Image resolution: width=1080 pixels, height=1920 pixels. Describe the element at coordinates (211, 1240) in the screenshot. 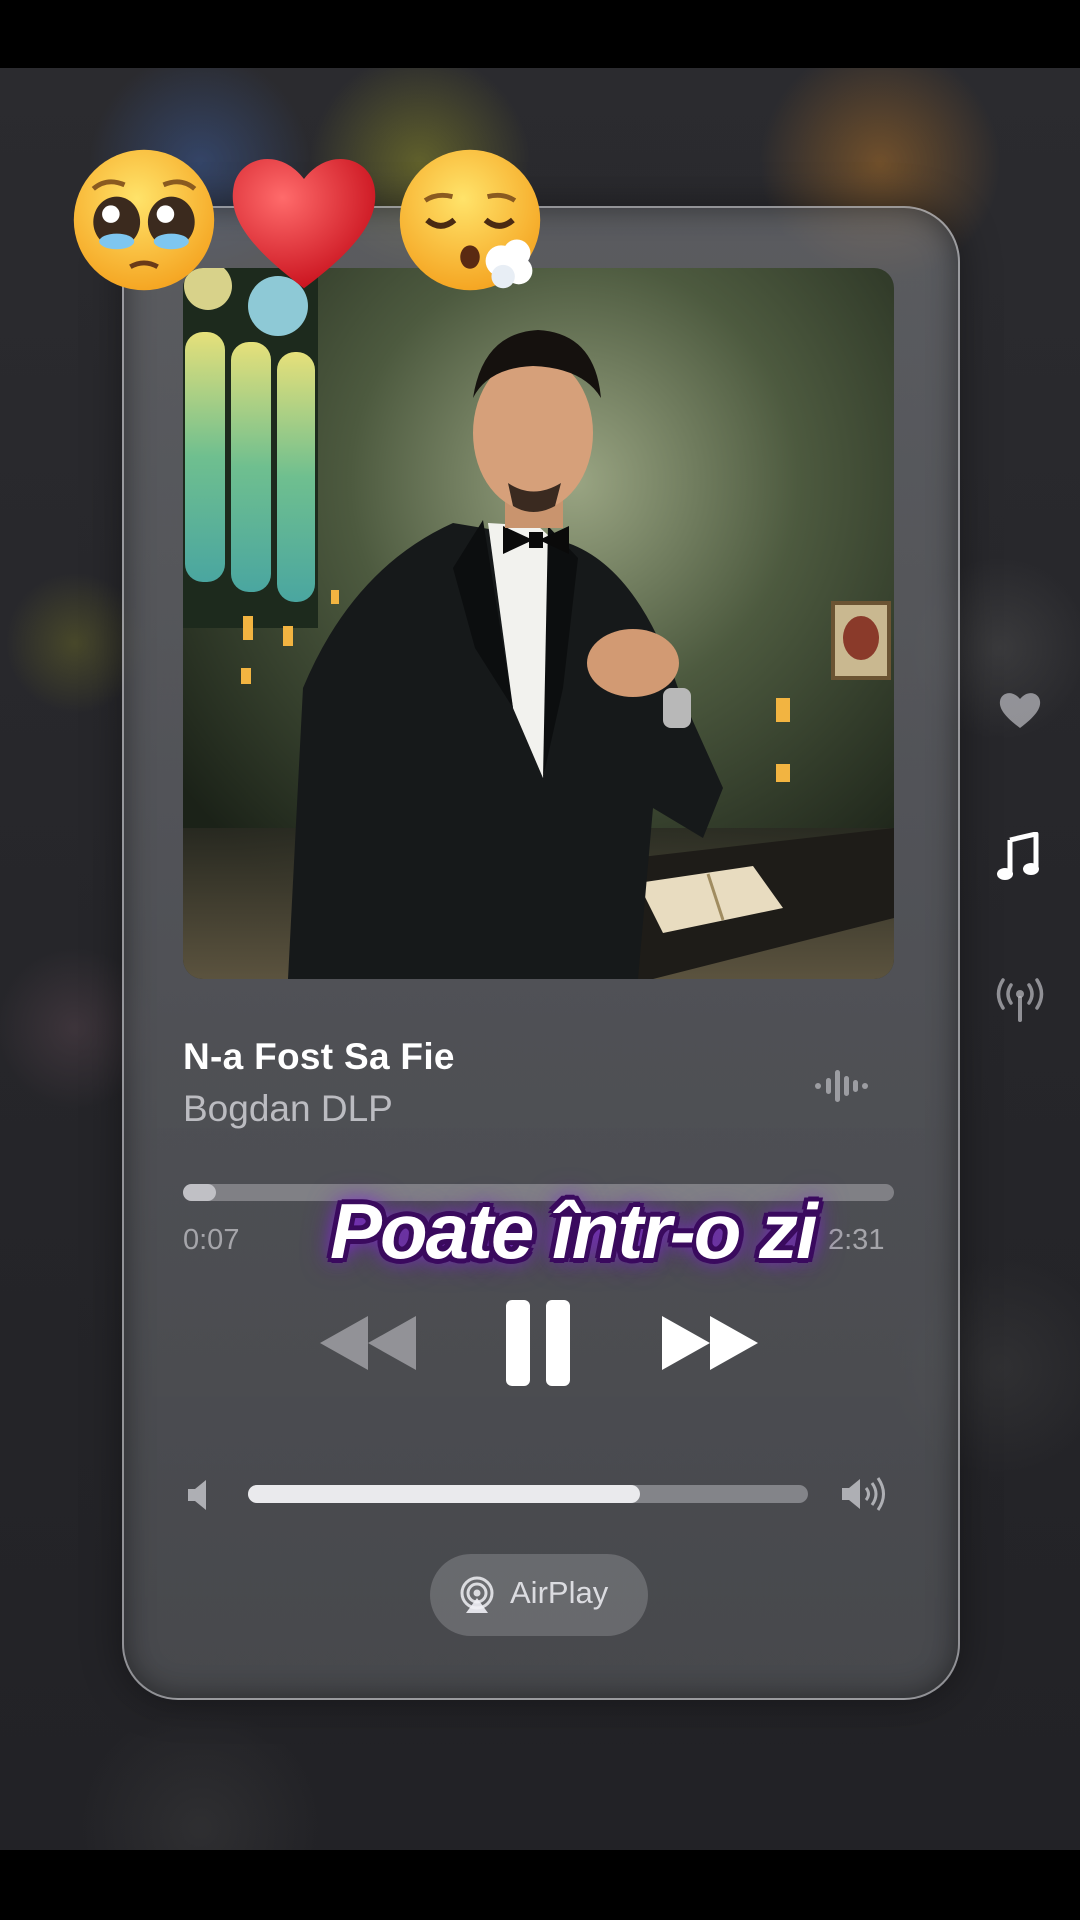

I see `elapsed-time: 0:07` at that location.